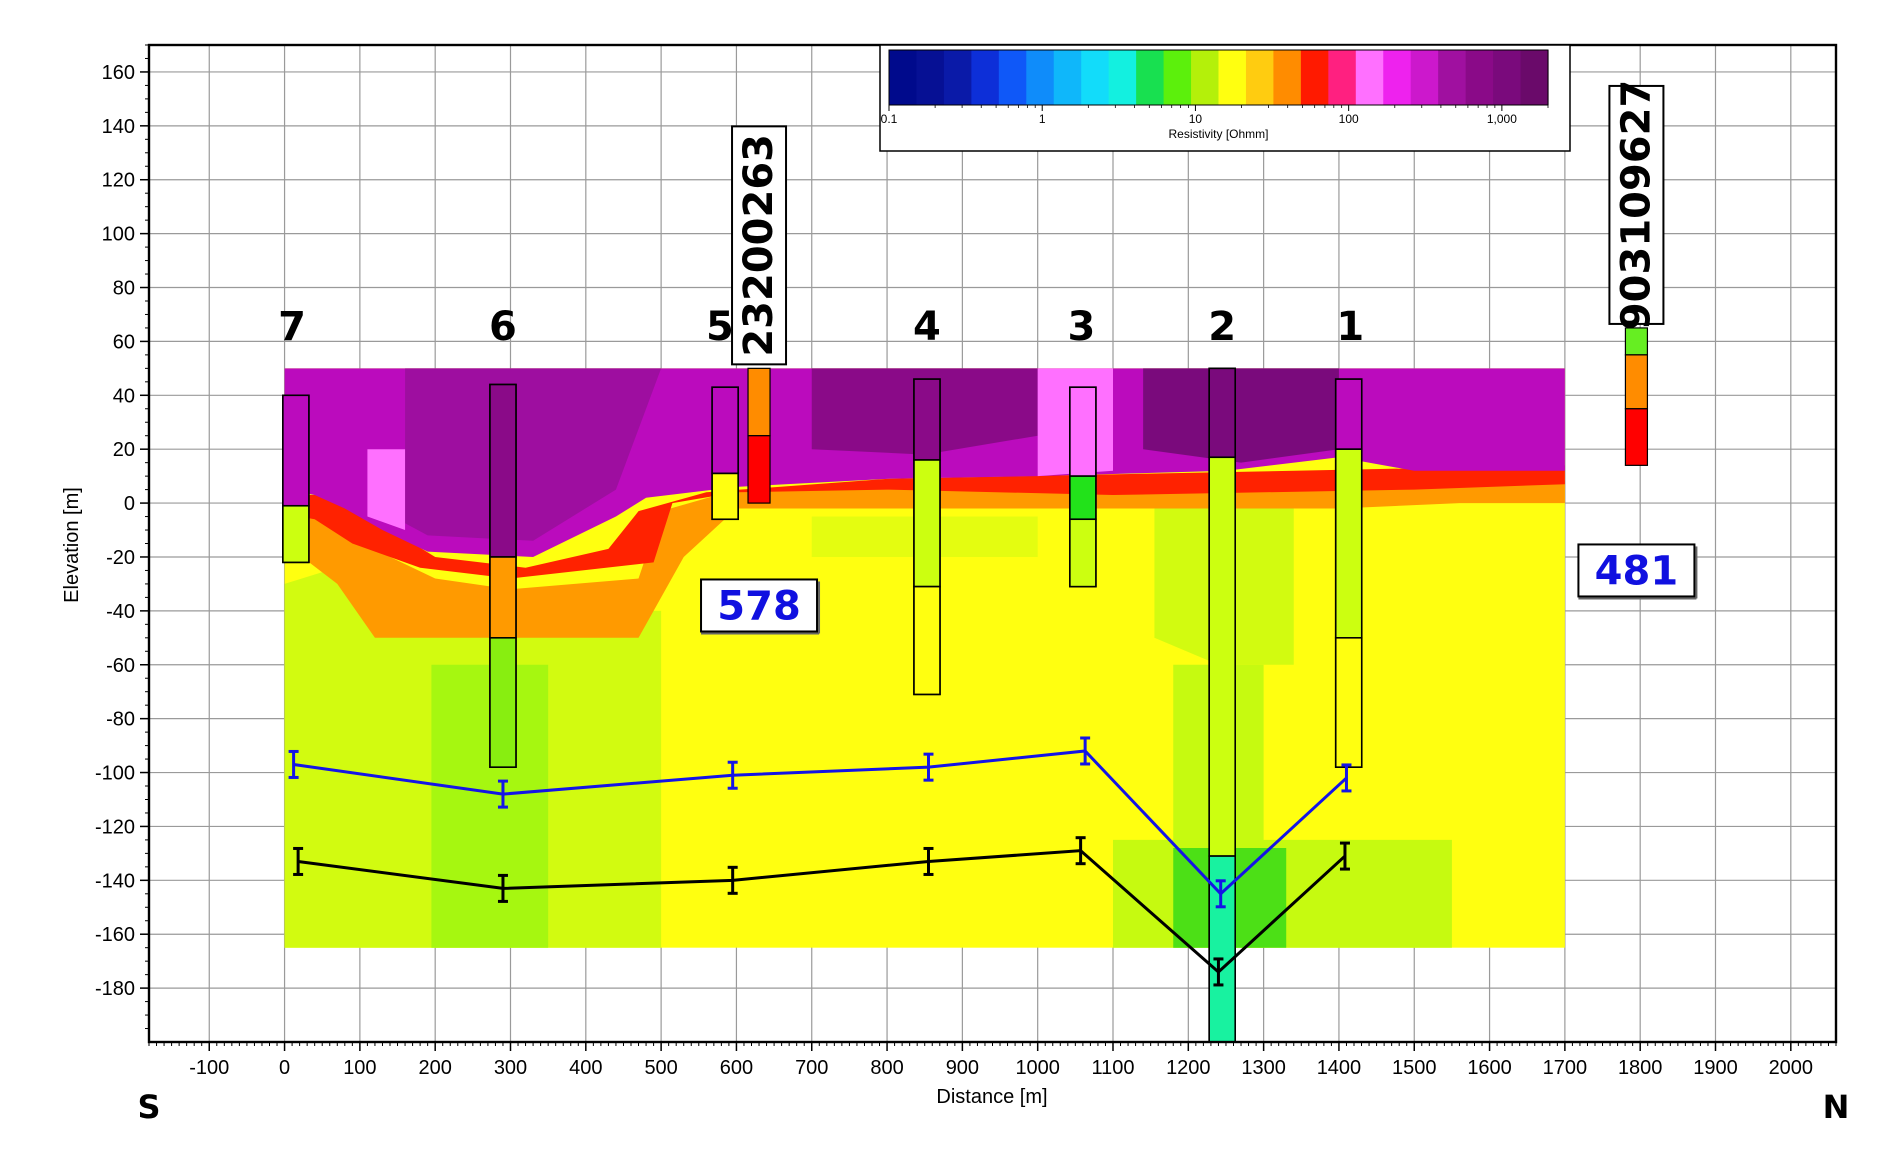  What do you see at coordinates (1241, 415) in the screenshot?
I see `zone-top-dark-east` at bounding box center [1241, 415].